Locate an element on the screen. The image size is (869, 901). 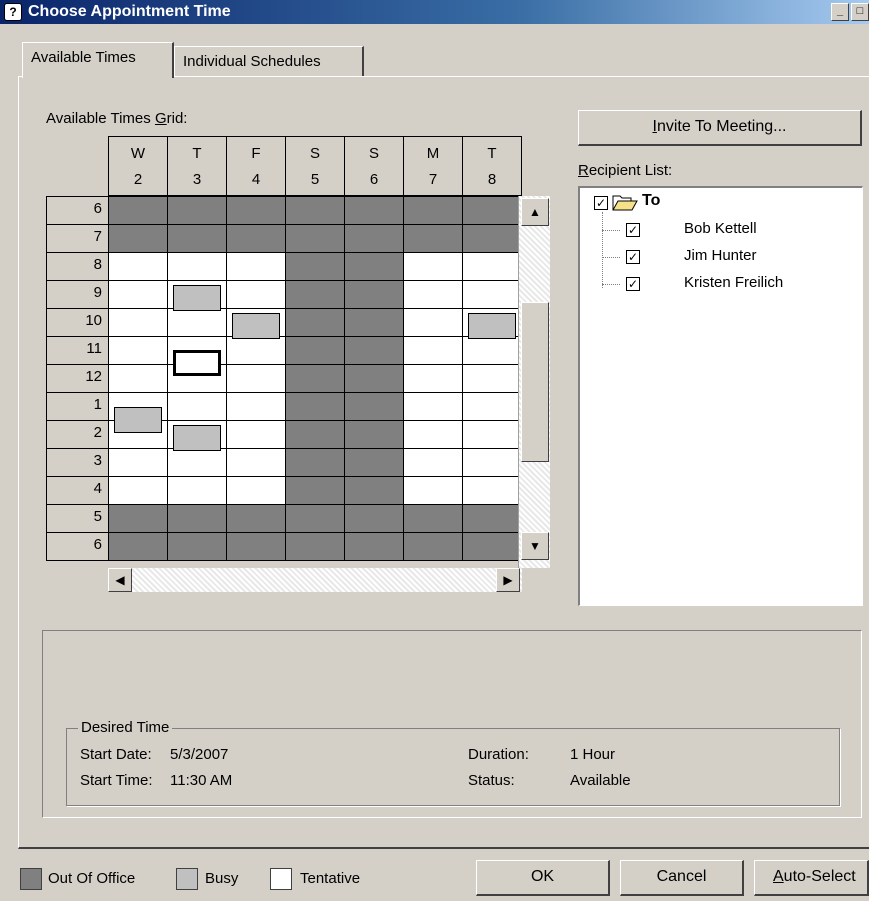
grid-horizontal-scrollbar: ◀ ▶ is located at coordinates (315, 580).